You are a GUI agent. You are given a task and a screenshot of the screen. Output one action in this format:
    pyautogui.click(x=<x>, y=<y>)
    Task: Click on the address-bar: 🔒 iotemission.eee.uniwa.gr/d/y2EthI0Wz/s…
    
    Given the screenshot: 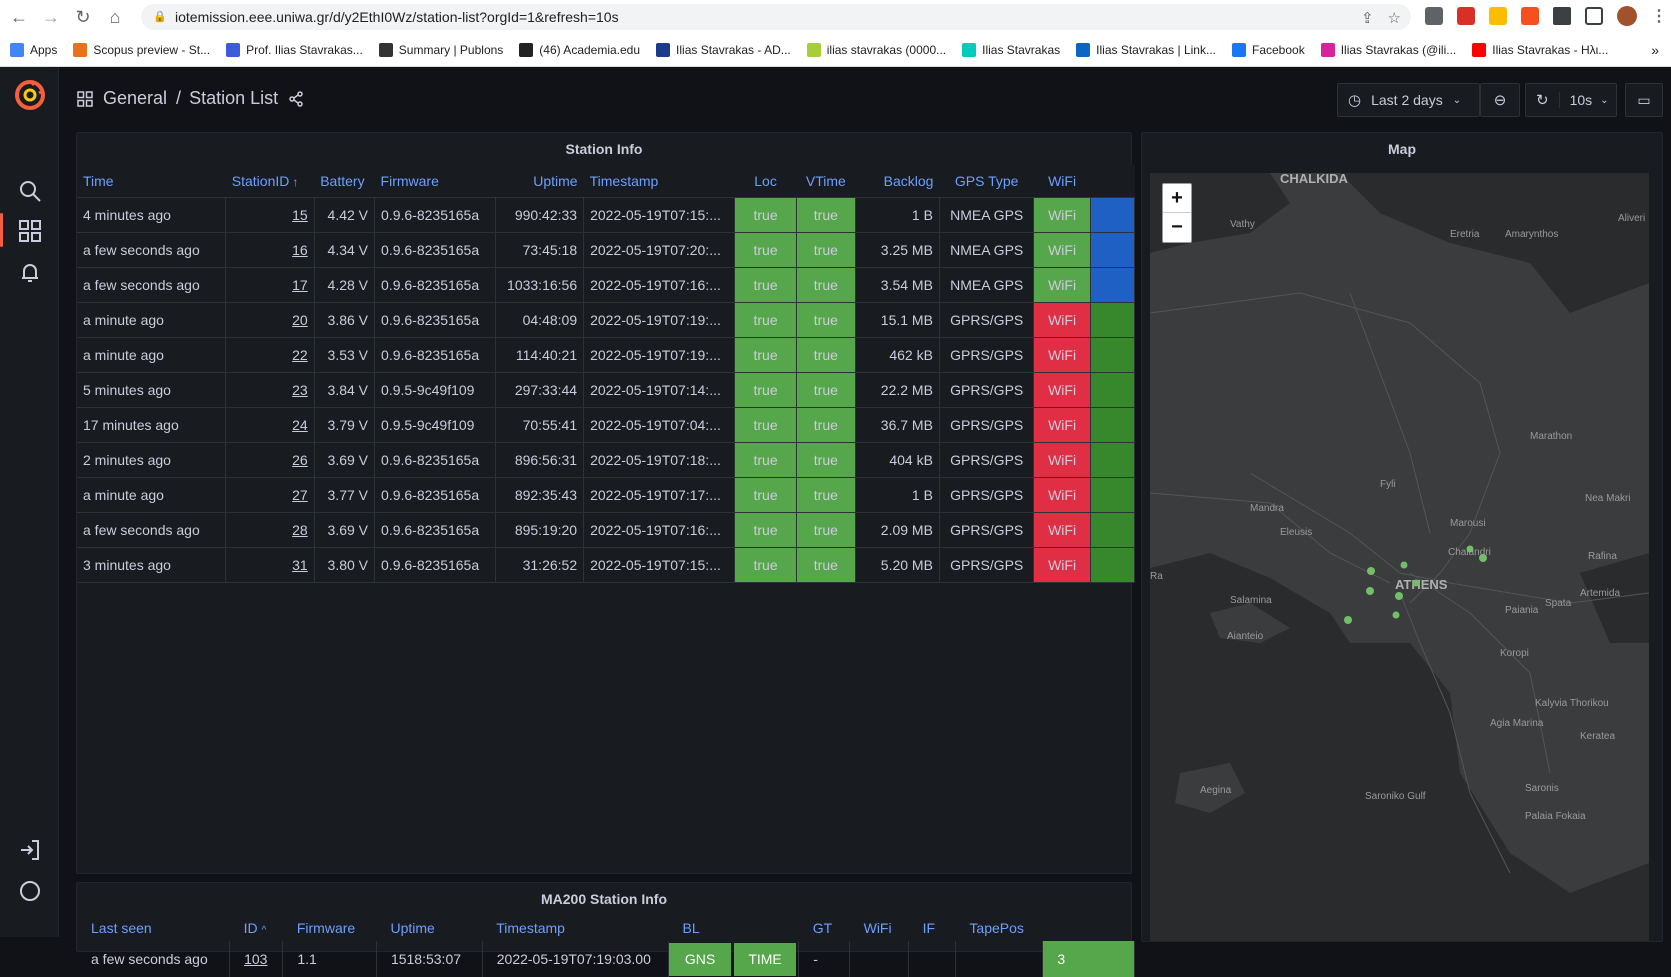 What is the action you would take?
    pyautogui.click(x=776, y=17)
    